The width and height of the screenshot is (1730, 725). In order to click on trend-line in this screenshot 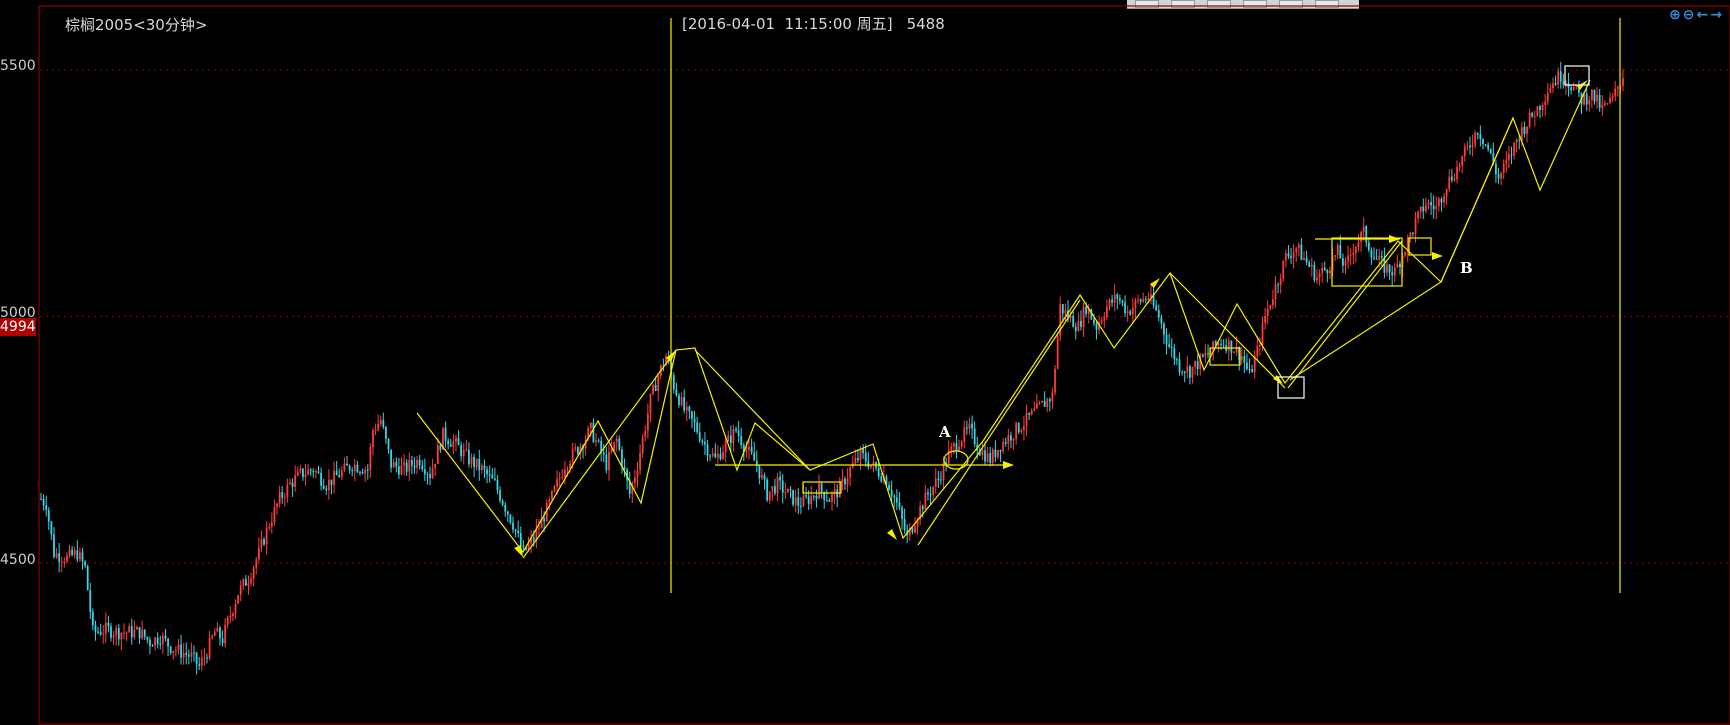, I will do `click(1440, 230)`.